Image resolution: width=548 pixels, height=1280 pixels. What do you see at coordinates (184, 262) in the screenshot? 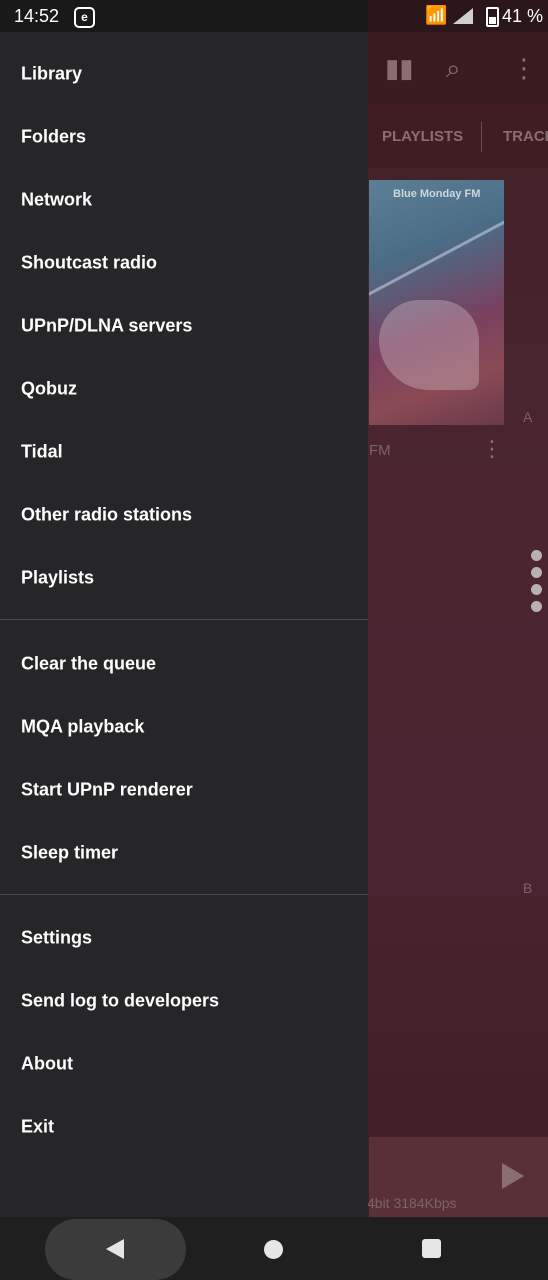
I see `menu-item-shoutcast-radio: Shoutcast radio` at bounding box center [184, 262].